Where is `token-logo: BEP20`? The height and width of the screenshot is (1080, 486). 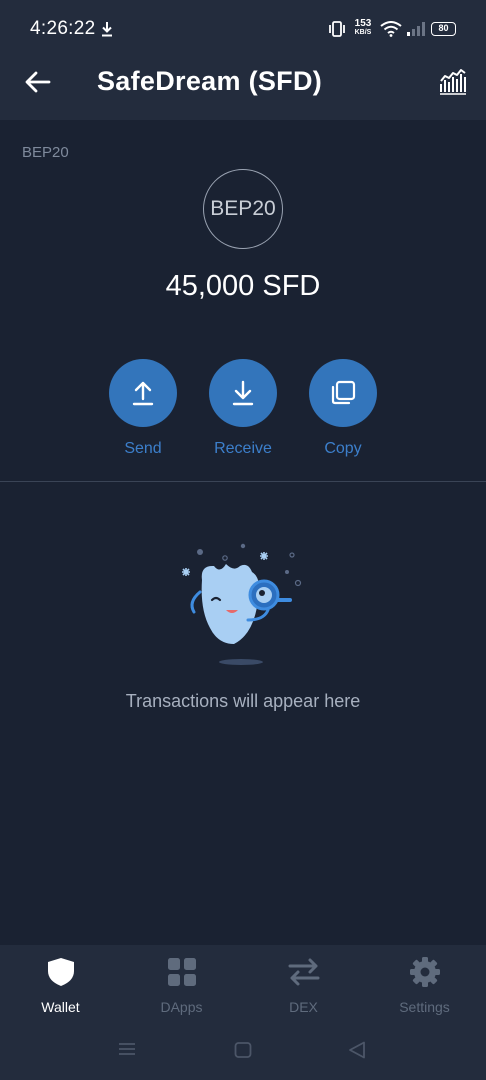
token-logo: BEP20 is located at coordinates (243, 209).